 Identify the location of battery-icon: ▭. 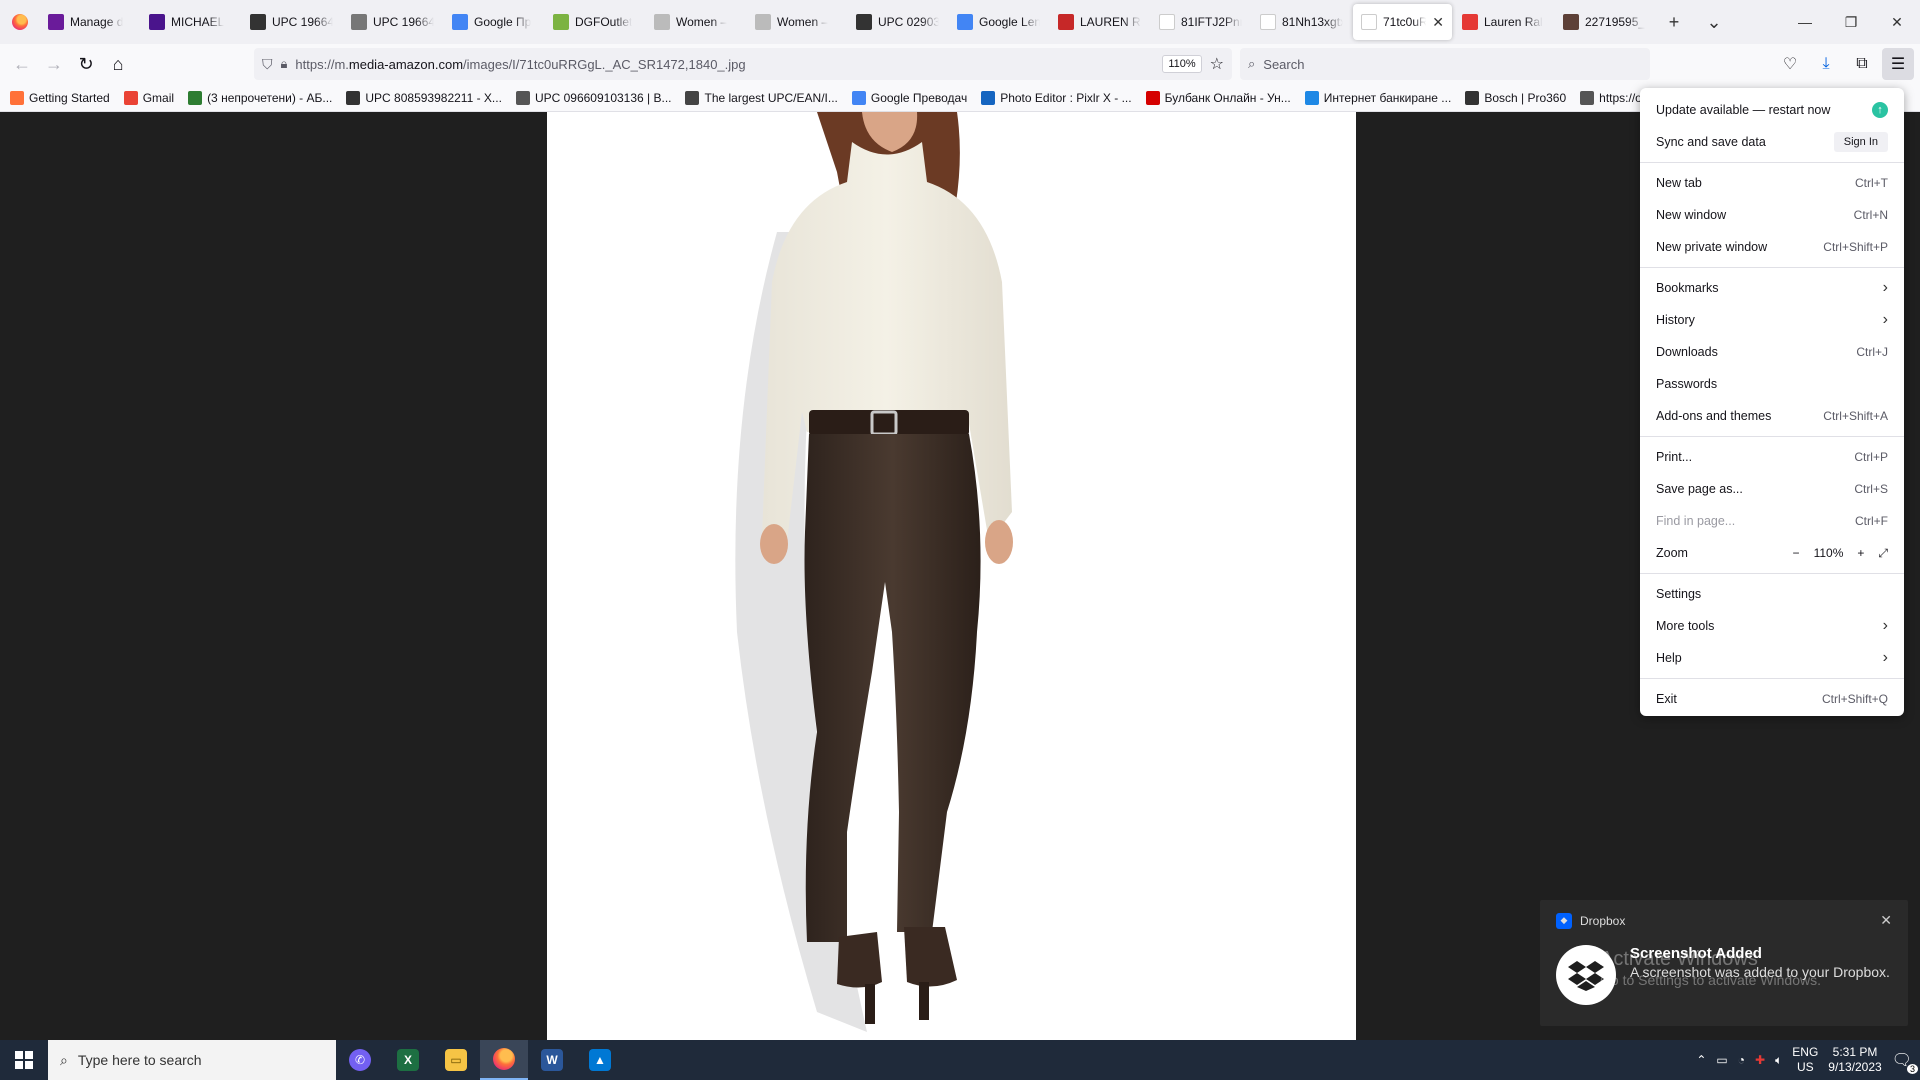
(1721, 1060).